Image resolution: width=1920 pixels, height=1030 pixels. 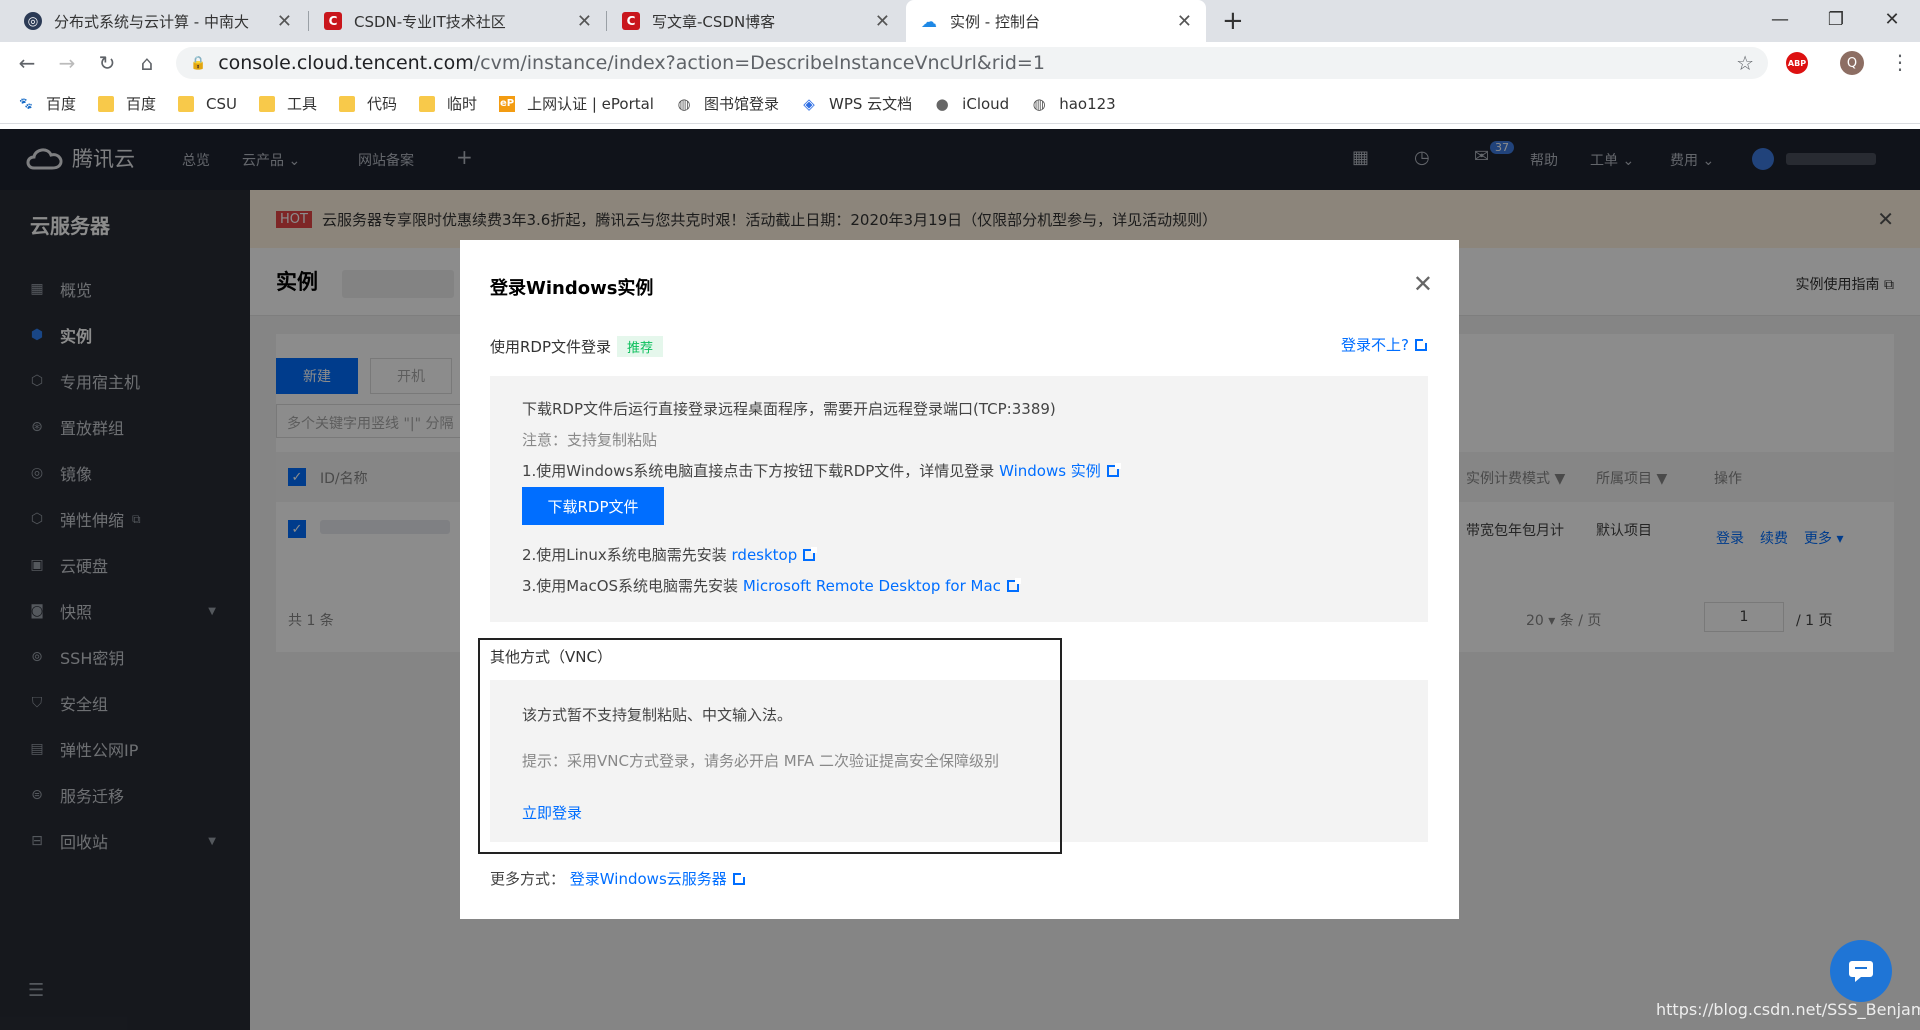 What do you see at coordinates (1836, 19) in the screenshot?
I see `restore-icon: ❐` at bounding box center [1836, 19].